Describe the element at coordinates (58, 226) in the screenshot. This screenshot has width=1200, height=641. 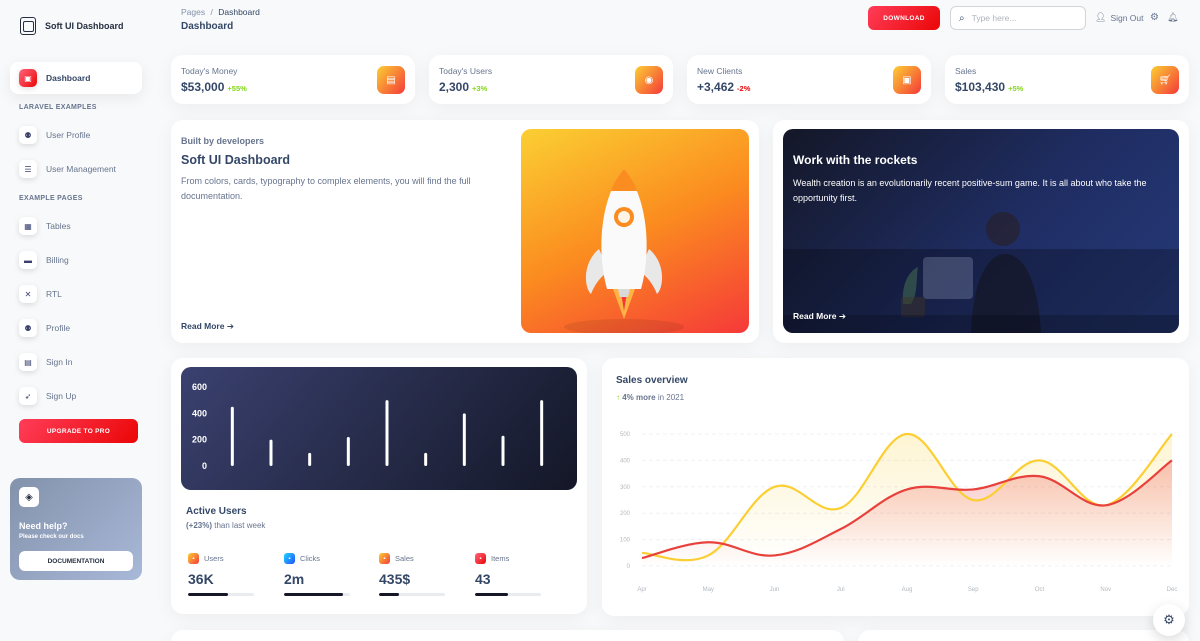
I see `sidebar-item-label: Tables` at that location.